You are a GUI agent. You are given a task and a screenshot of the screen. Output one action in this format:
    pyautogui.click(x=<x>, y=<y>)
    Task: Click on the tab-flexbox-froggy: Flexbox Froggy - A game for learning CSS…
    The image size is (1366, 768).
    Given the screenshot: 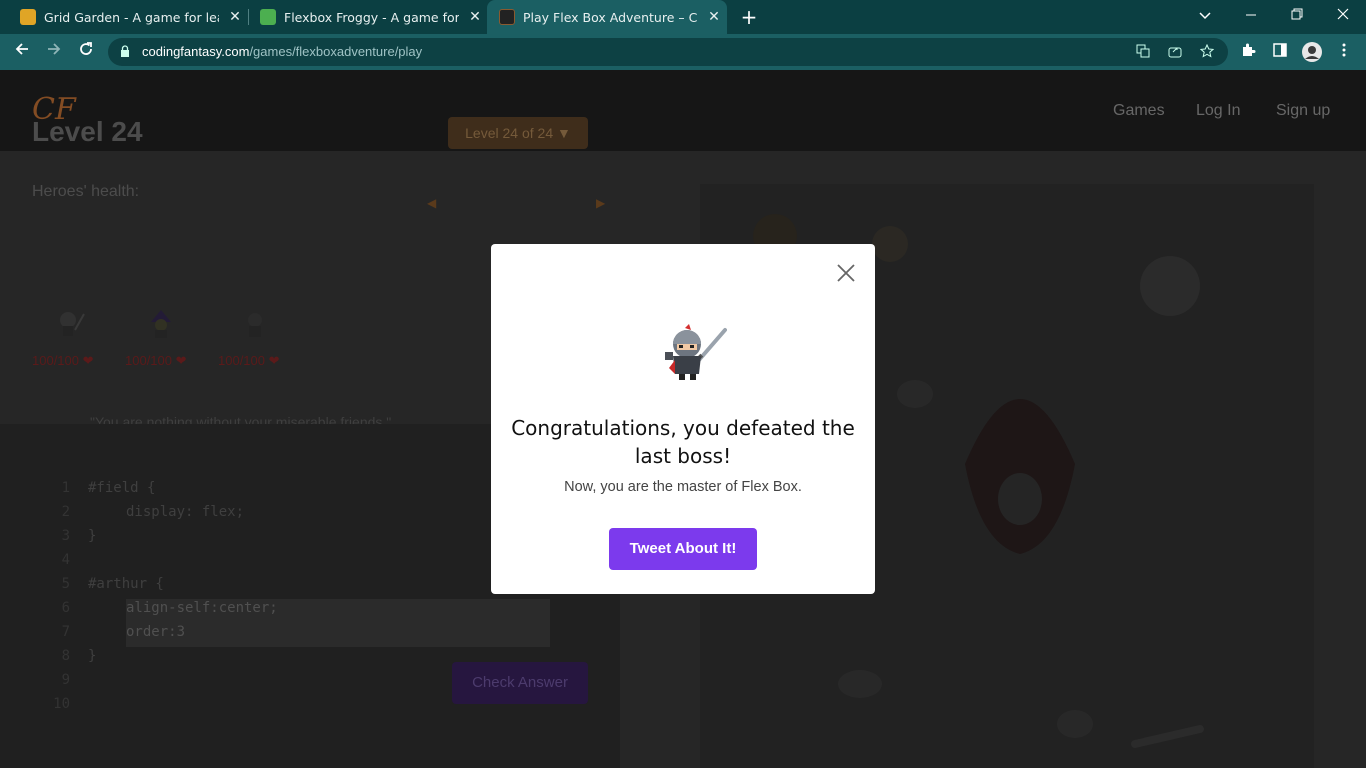 What is the action you would take?
    pyautogui.click(x=362, y=17)
    